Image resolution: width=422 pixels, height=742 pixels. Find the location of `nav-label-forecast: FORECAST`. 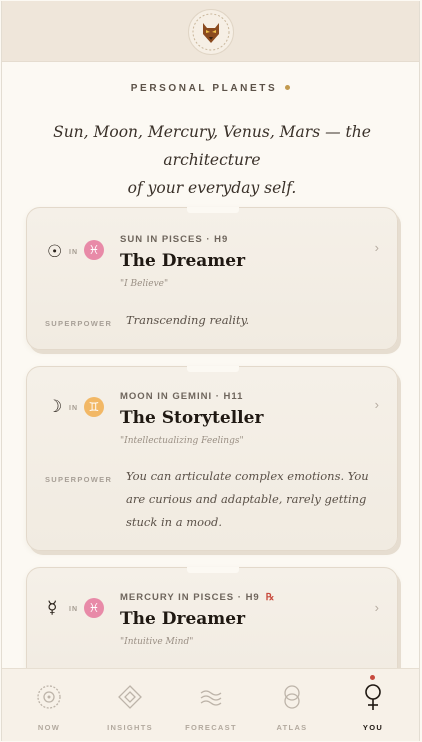

nav-label-forecast: FORECAST is located at coordinates (211, 727).